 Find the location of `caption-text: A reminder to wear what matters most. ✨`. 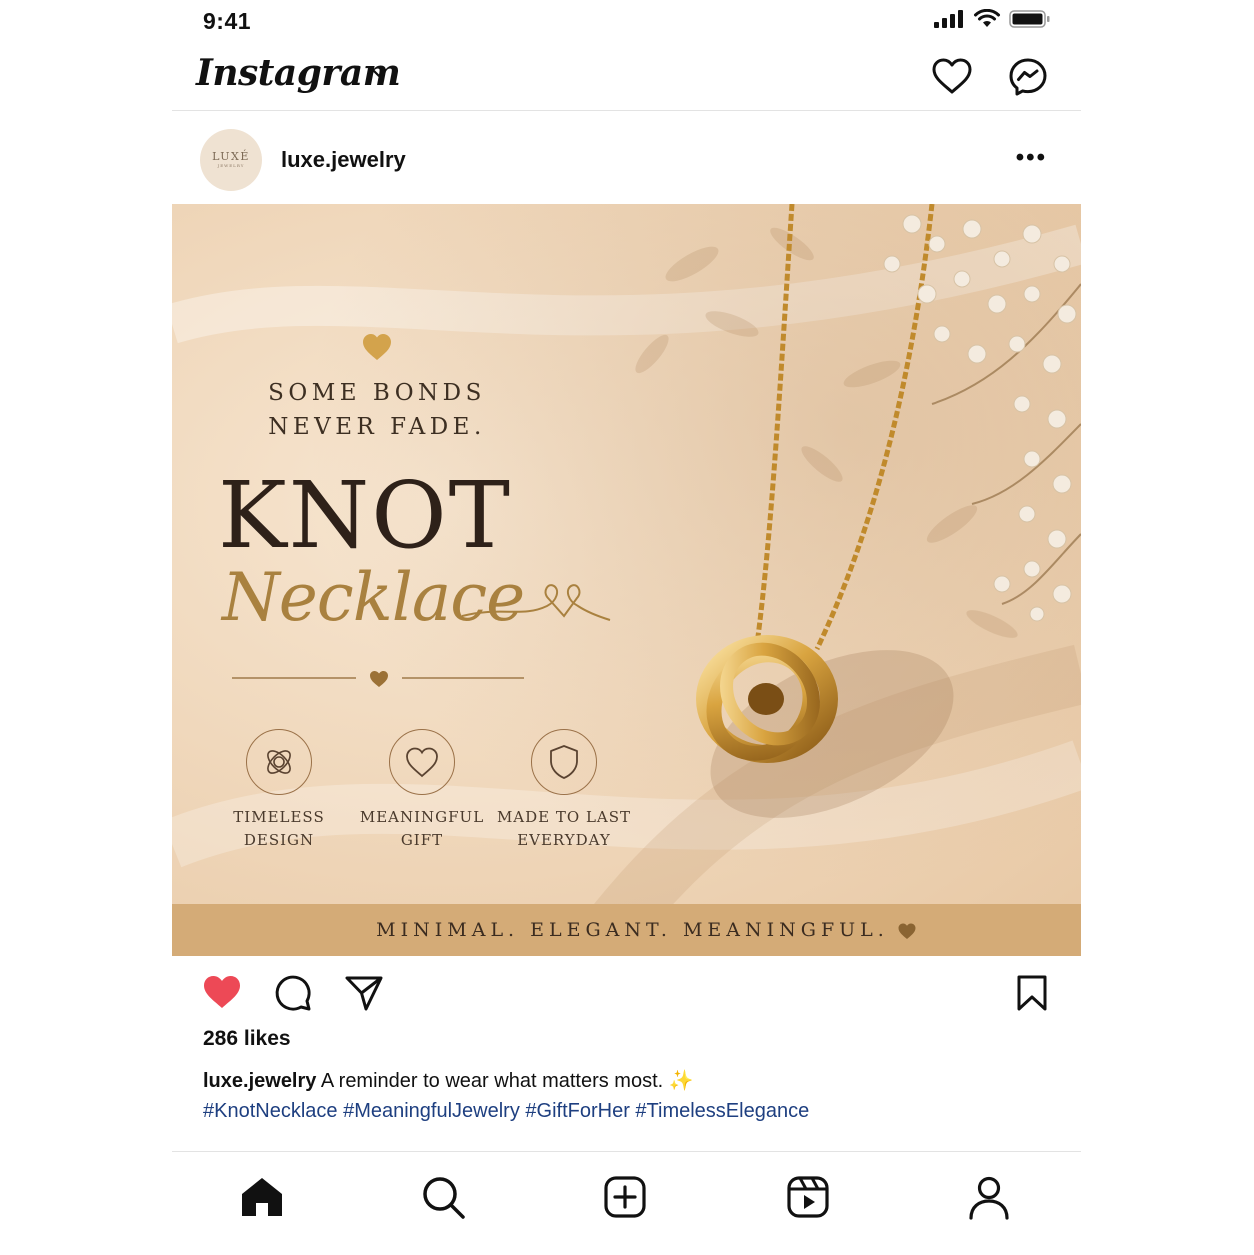

caption-text: A reminder to wear what matters most. ✨ is located at coordinates (507, 1081).